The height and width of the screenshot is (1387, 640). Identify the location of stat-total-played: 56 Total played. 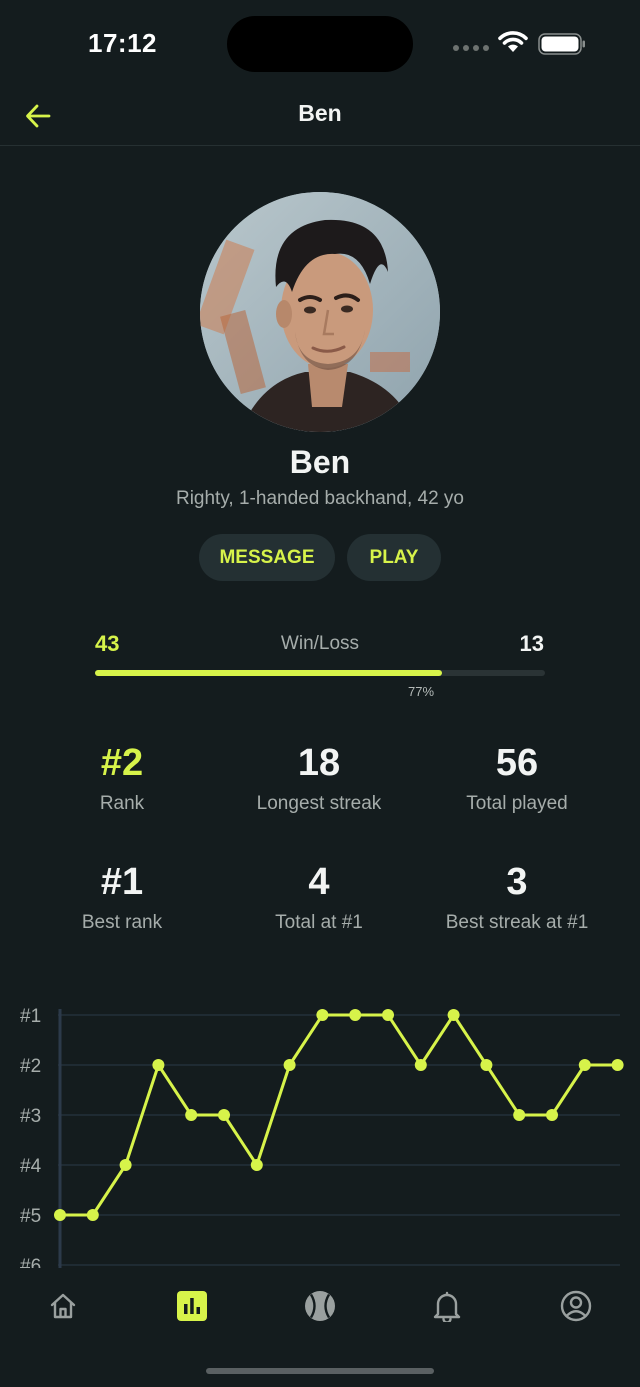
(517, 778).